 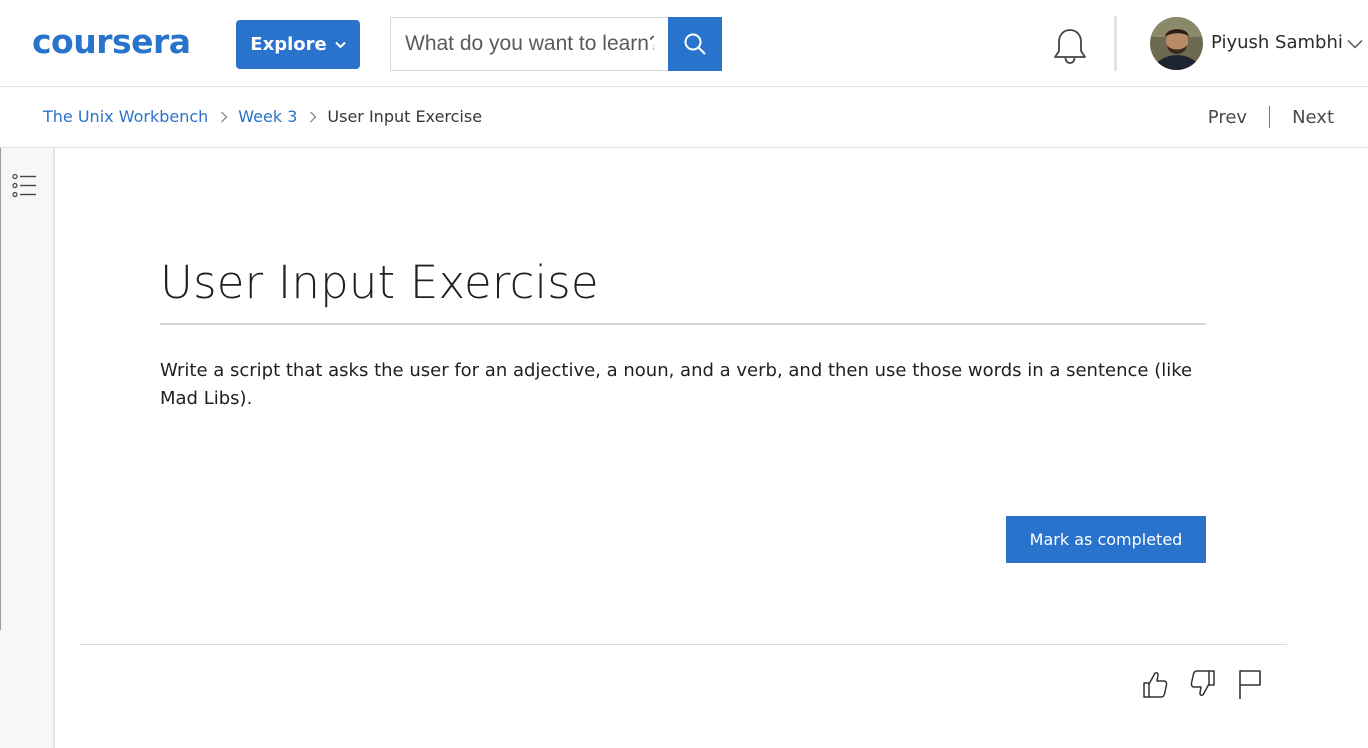 I want to click on prev-next-nav: Prev Next, so click(x=1271, y=117).